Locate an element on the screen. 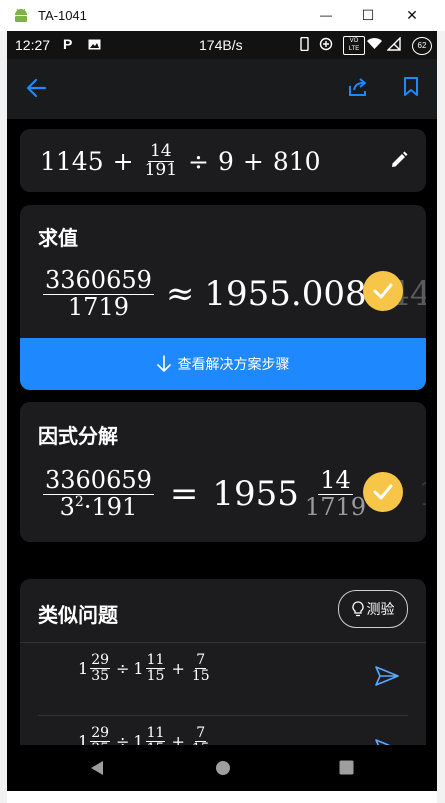 The image size is (445, 803). evaluate-heading: 求值 is located at coordinates (58, 238).